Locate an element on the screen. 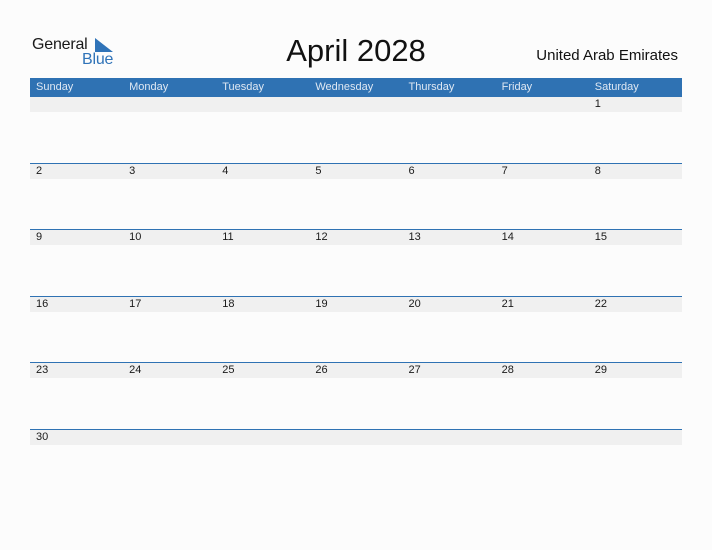  week-row: 9 10 11 12 13 14 15 is located at coordinates (356, 237).